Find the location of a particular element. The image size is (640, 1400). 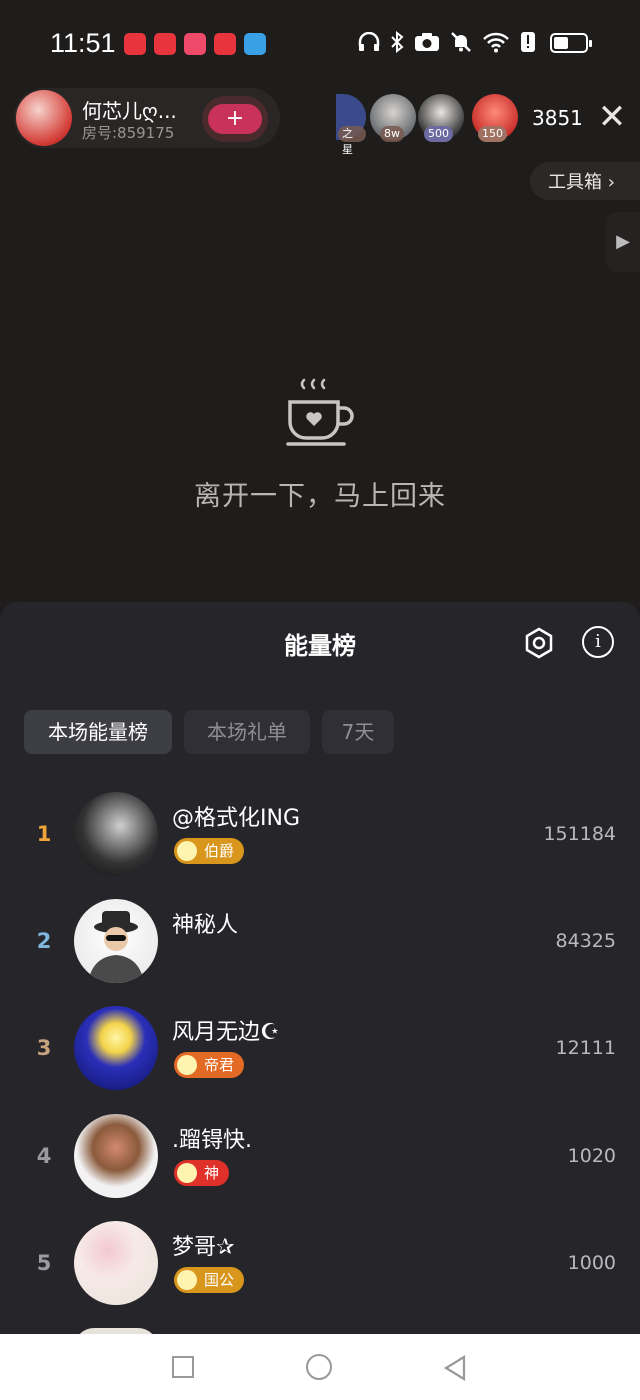

toolbox-button: 工具箱 › is located at coordinates (585, 181).